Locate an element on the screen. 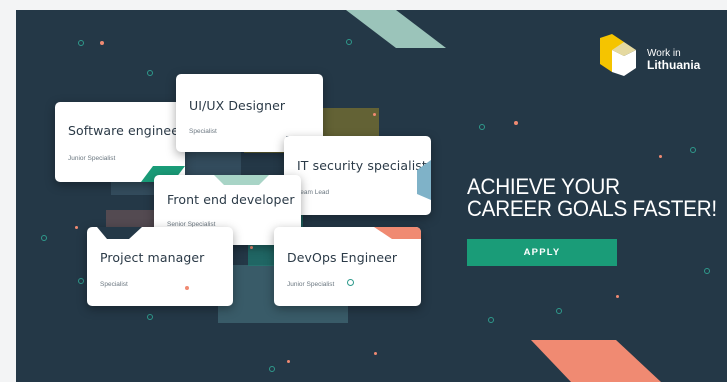 The image size is (727, 382). logo-text-line2: Lithuania is located at coordinates (674, 65).